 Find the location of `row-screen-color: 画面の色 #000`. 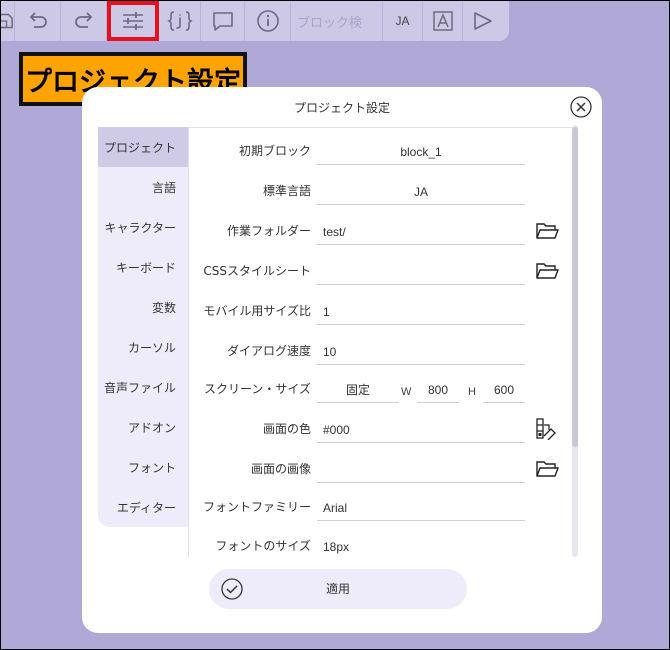

row-screen-color: 画面の色 #000 is located at coordinates (379, 429).